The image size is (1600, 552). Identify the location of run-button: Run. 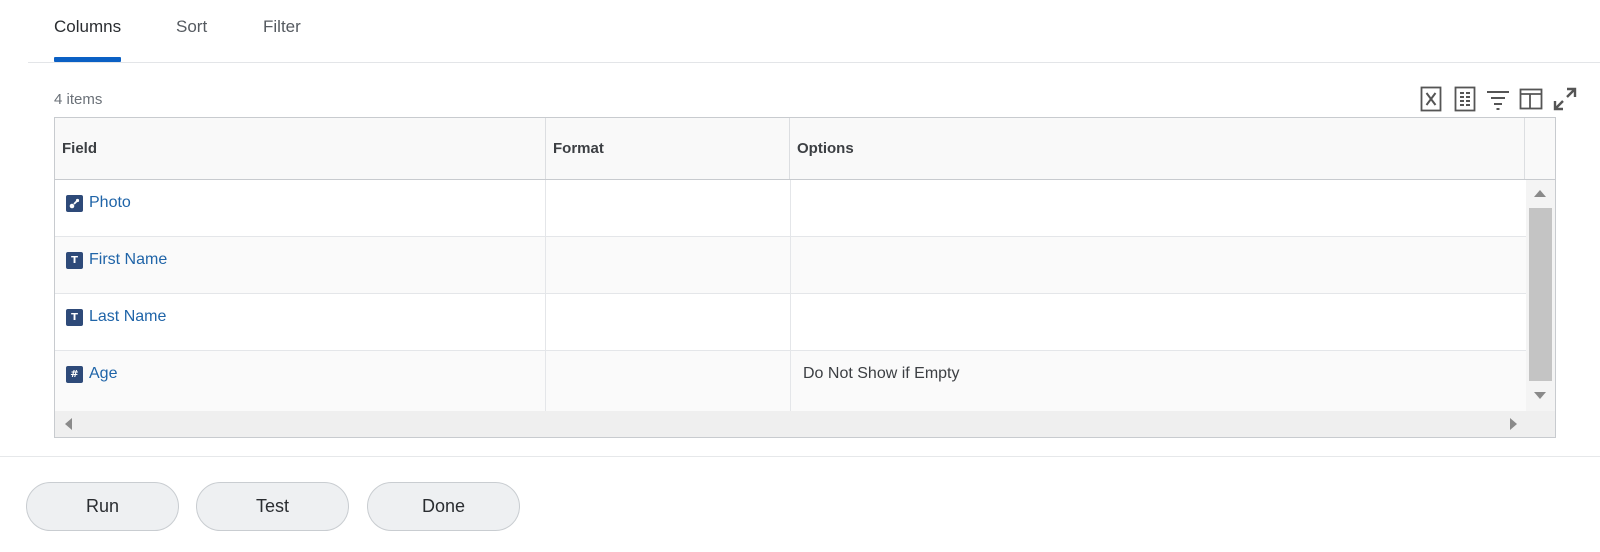
(102, 506).